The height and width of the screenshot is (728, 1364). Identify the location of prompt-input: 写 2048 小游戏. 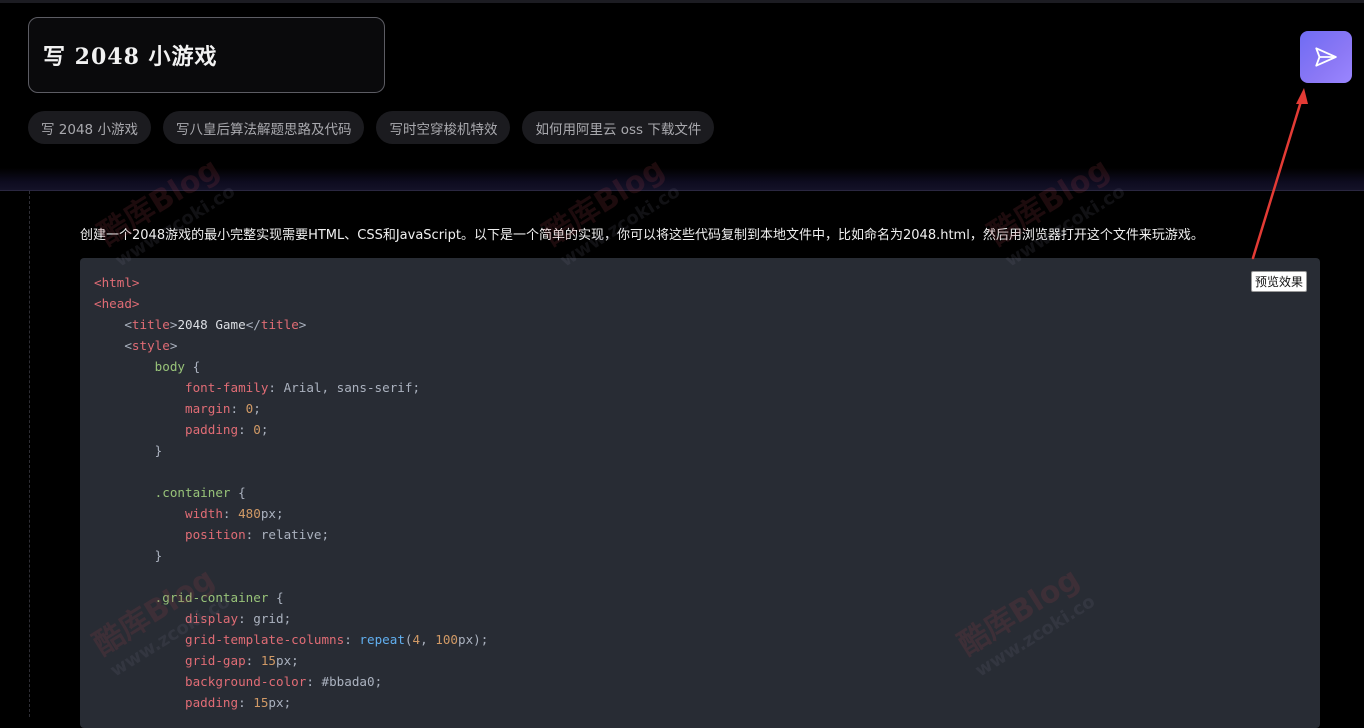
(206, 55).